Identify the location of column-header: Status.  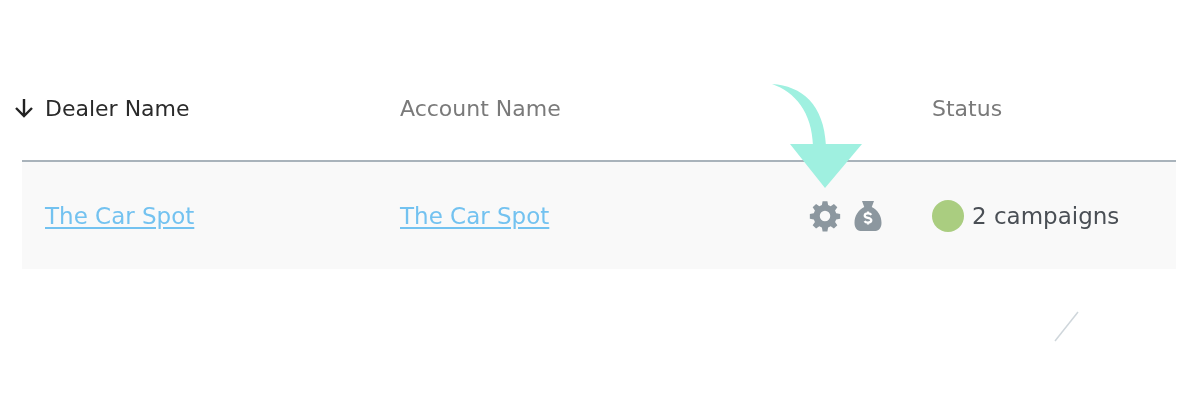
(967, 108).